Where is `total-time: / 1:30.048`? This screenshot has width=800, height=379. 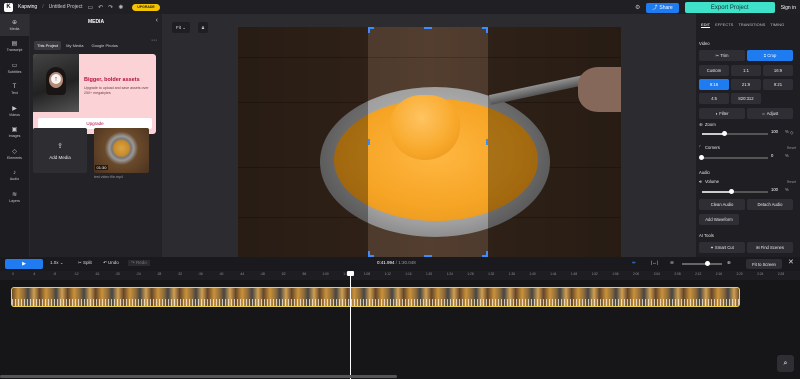 total-time: / 1:30.048 is located at coordinates (405, 262).